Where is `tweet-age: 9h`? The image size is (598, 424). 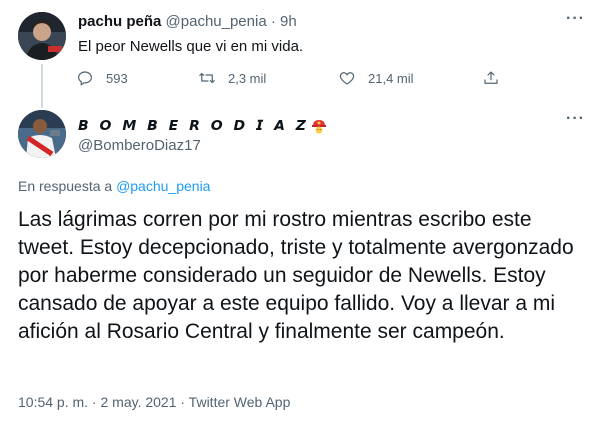 tweet-age: 9h is located at coordinates (288, 21).